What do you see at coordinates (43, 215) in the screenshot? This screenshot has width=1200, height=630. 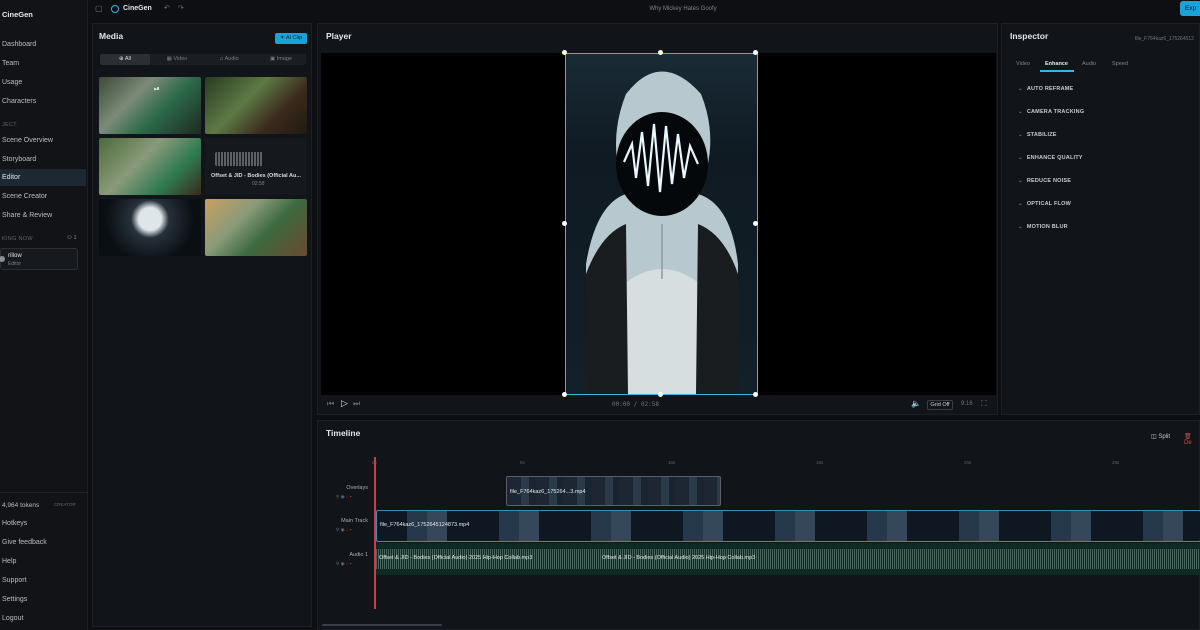 I see `sidebar-item-share-review: Share & Review` at bounding box center [43, 215].